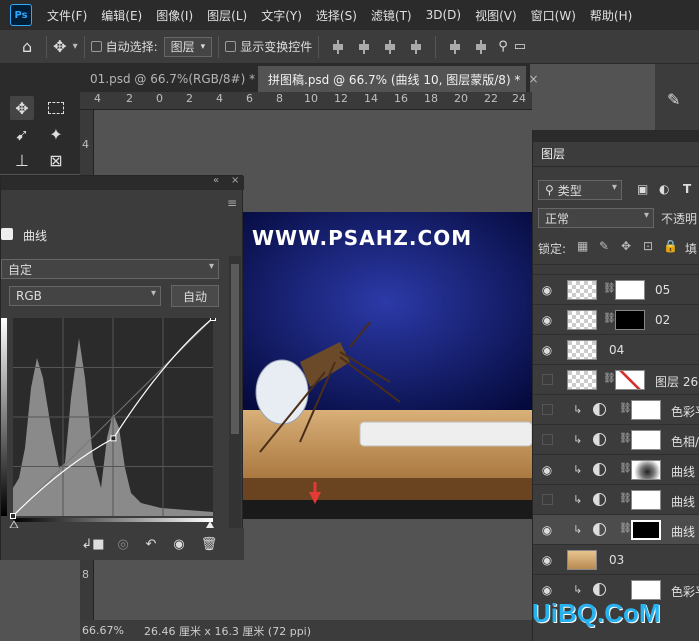 Image resolution: width=699 pixels, height=641 pixels. What do you see at coordinates (582, 246) in the screenshot?
I see `lock-transparent-icon: ▦` at bounding box center [582, 246].